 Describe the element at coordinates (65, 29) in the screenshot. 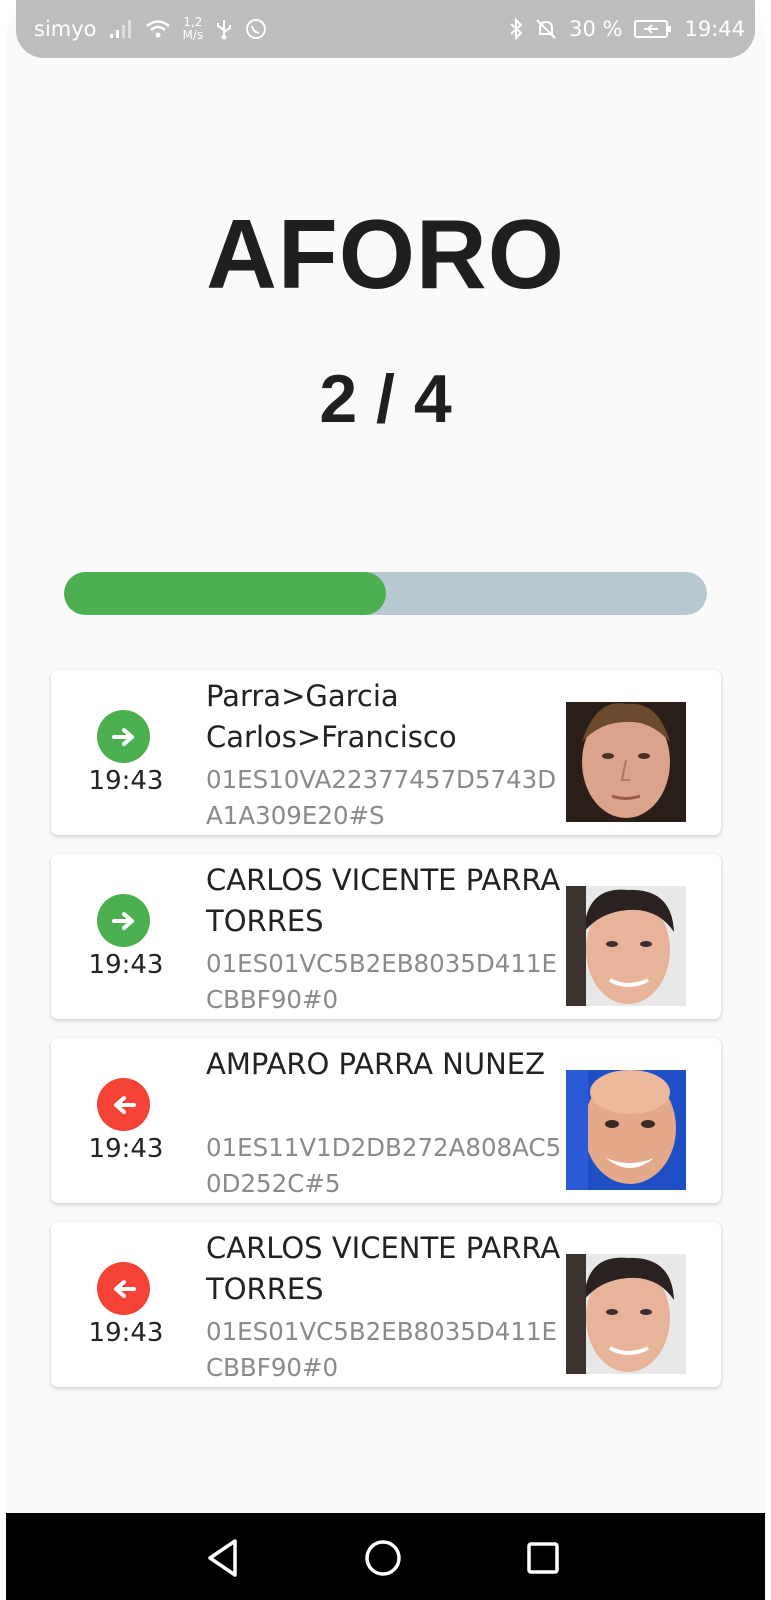

I see `carrier-label: simyo` at that location.